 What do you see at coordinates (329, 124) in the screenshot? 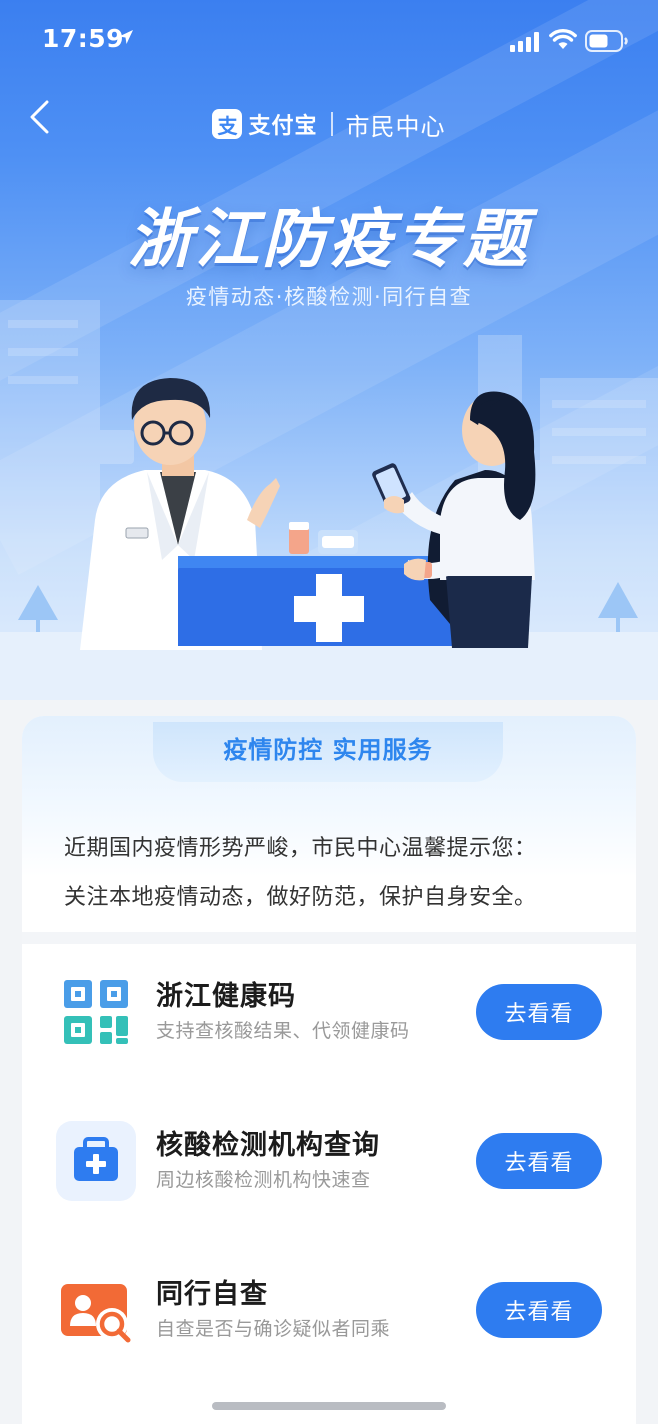
I see `brand-header: 支 支付宝 市民中心` at bounding box center [329, 124].